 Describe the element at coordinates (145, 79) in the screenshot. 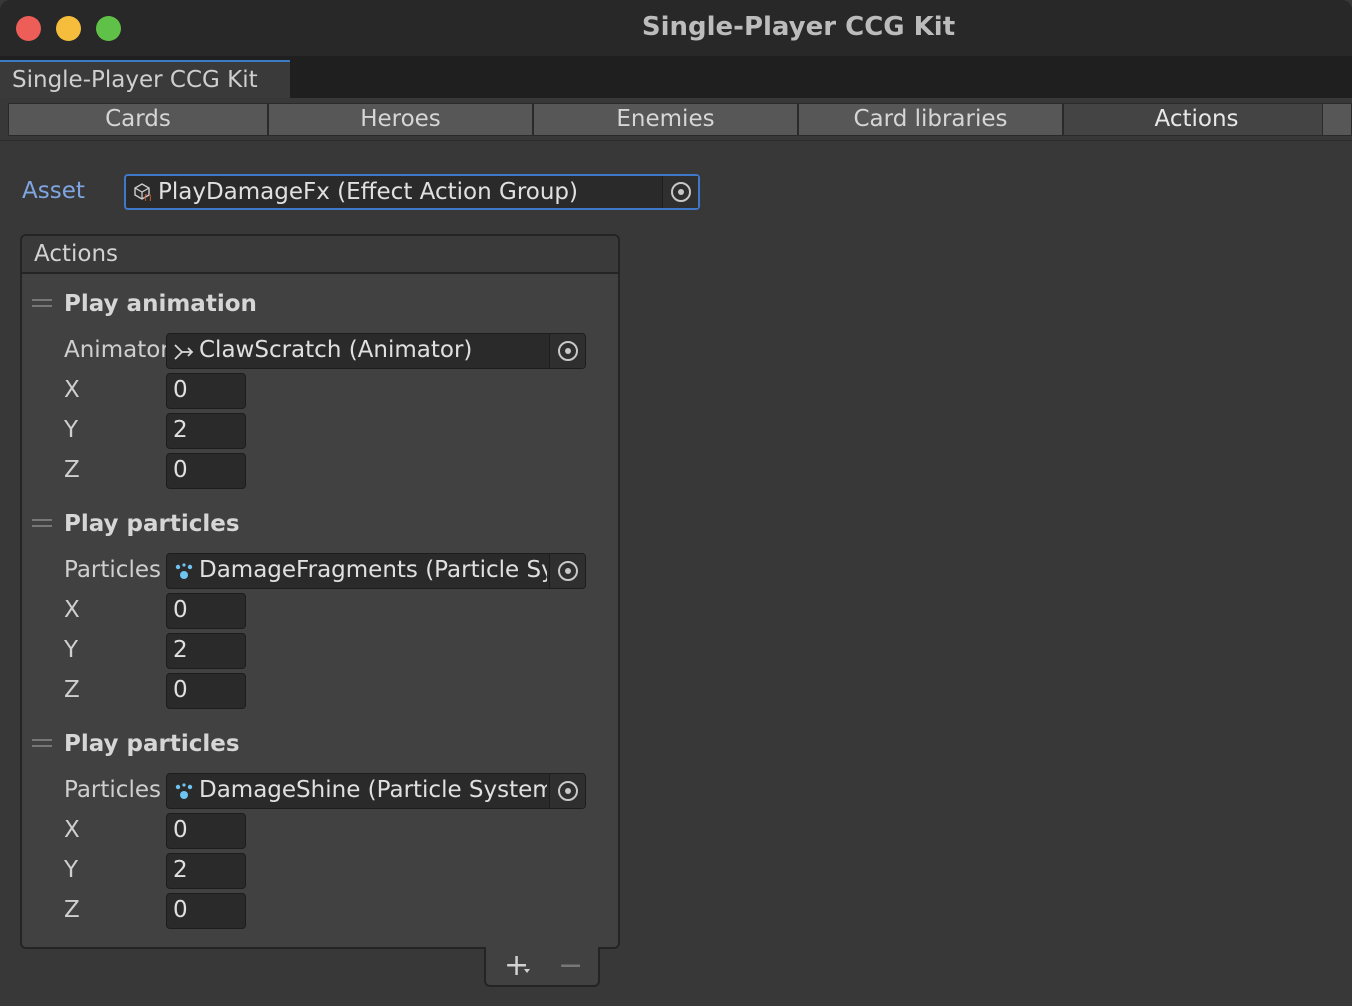

I see `document-tab: Single-Player CCG Kit` at that location.